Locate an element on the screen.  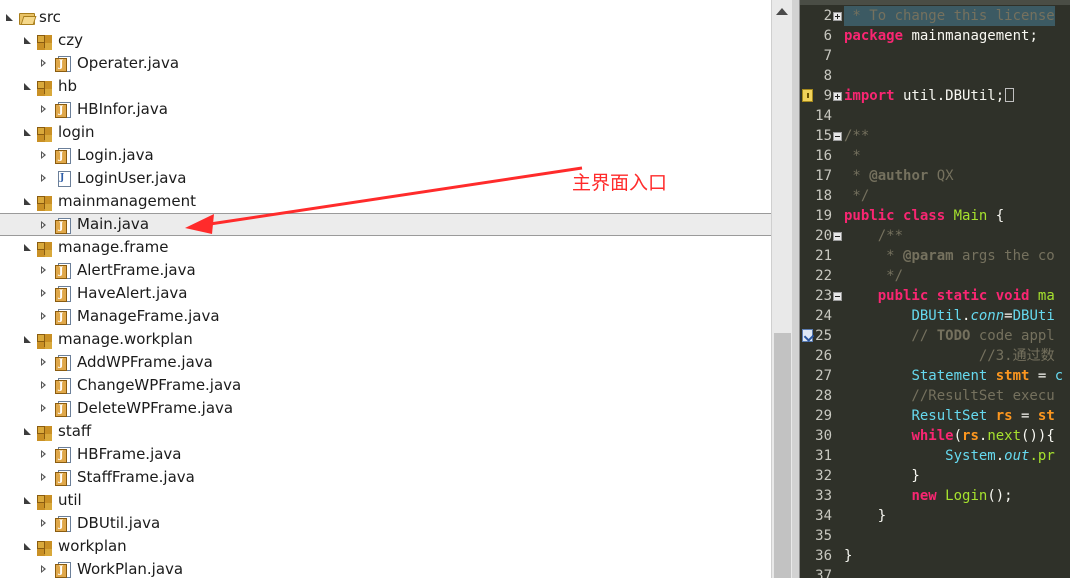
explorer-scrollbar is located at coordinates (781, 289).